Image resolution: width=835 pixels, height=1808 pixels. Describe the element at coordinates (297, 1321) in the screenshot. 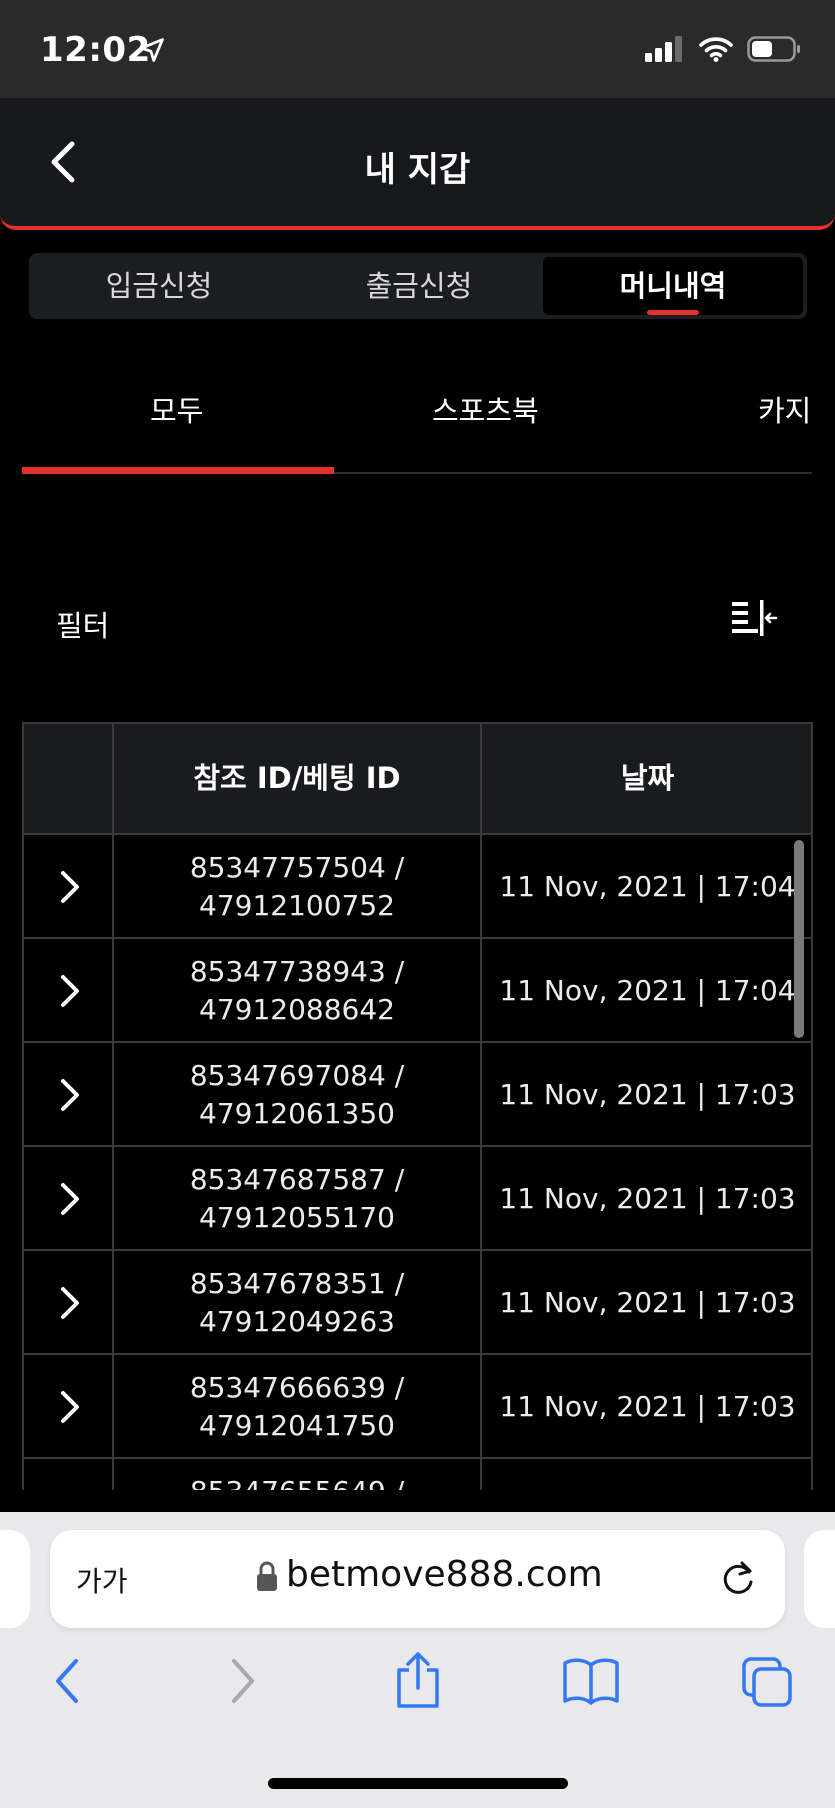

I see `row-bet-id: 47912049263` at that location.